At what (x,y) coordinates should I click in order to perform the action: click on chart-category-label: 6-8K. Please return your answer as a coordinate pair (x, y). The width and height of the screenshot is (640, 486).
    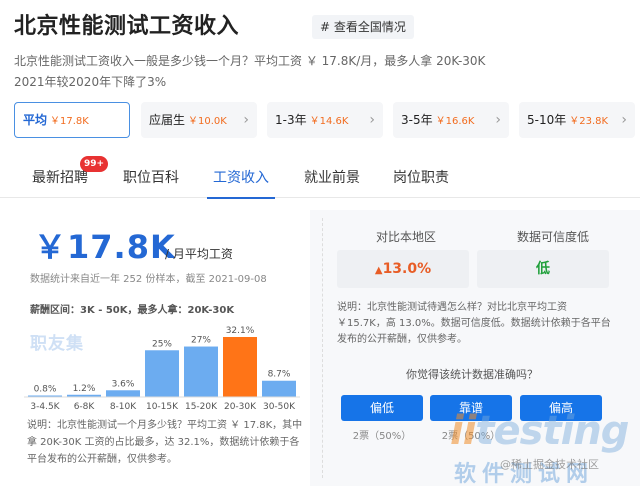
    Looking at the image, I should click on (85, 407).